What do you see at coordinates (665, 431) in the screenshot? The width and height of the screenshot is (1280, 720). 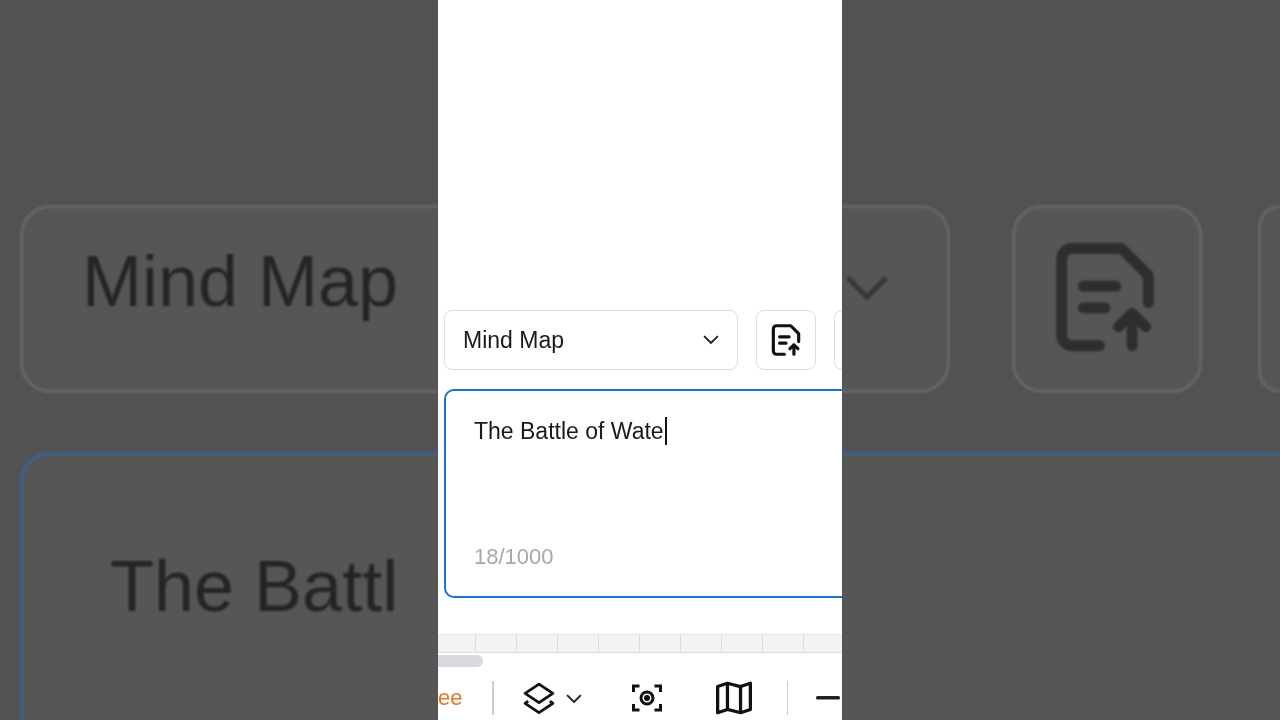 I see `text-cursor` at bounding box center [665, 431].